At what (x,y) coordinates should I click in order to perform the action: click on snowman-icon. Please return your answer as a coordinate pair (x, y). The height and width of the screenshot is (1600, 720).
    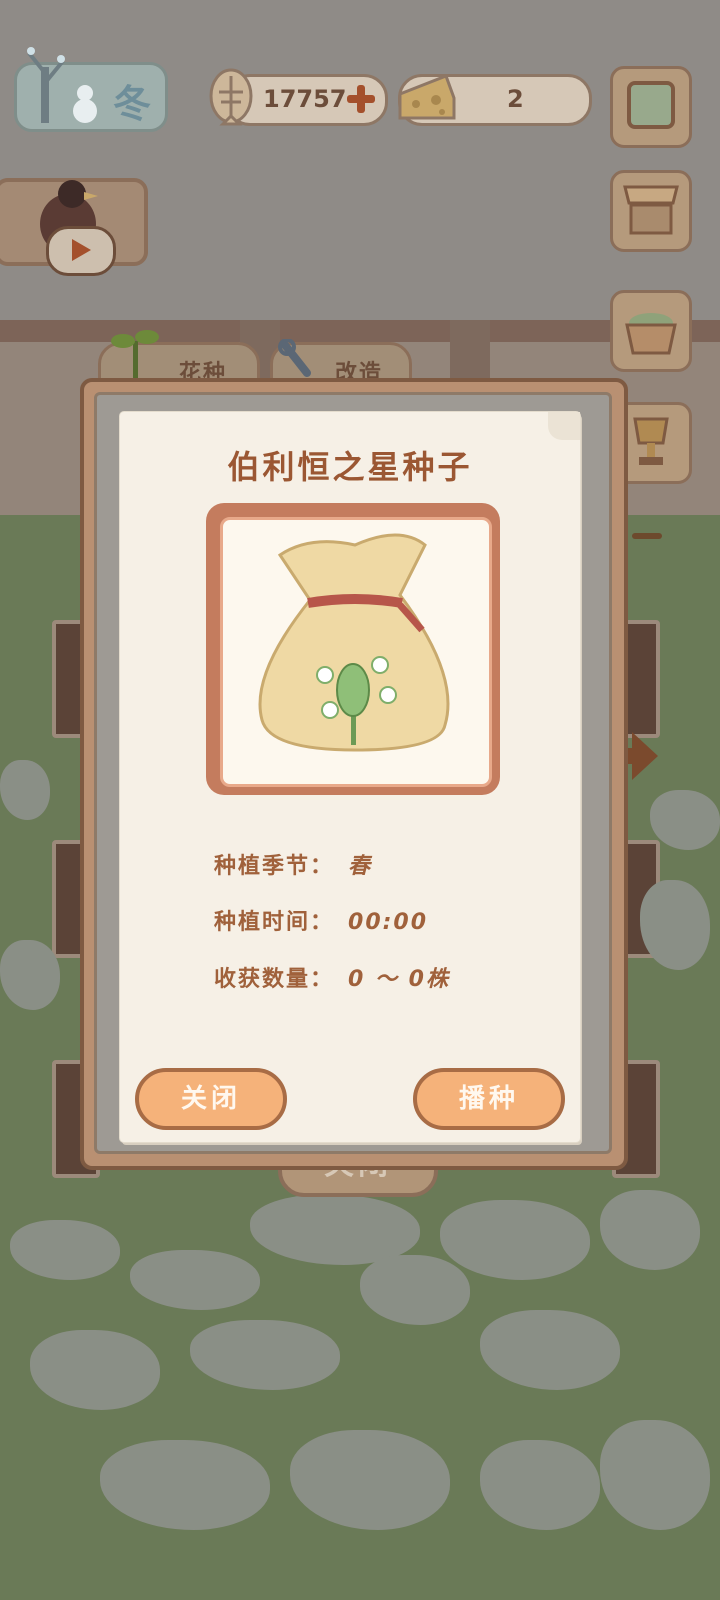
    Looking at the image, I should click on (85, 104).